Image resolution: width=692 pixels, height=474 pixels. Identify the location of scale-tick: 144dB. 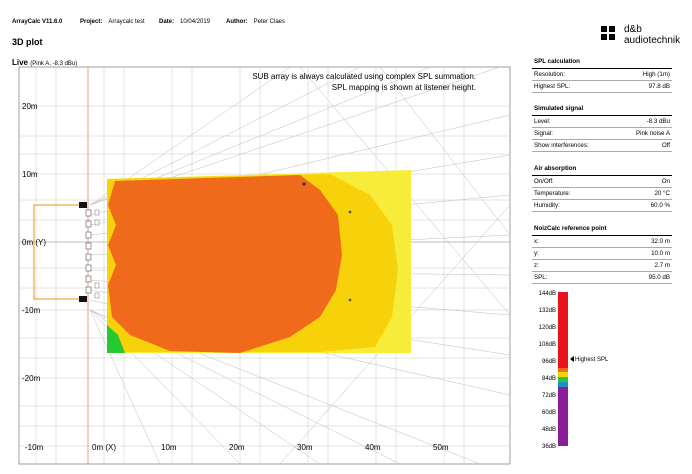
(547, 294).